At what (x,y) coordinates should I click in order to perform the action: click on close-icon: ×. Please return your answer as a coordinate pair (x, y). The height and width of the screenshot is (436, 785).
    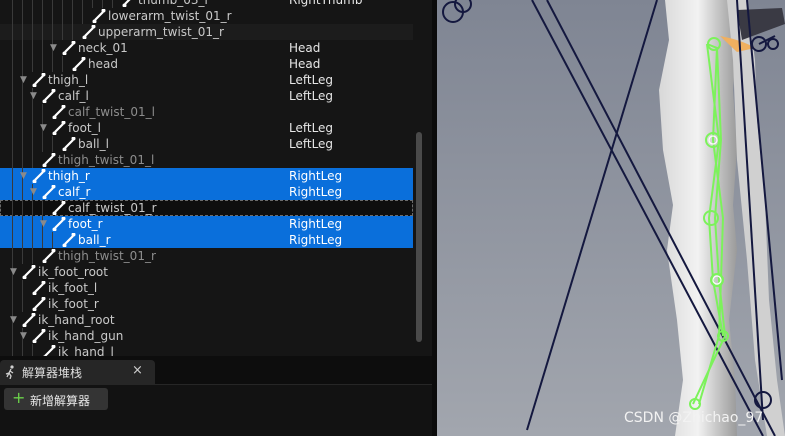
    Looking at the image, I should click on (137, 370).